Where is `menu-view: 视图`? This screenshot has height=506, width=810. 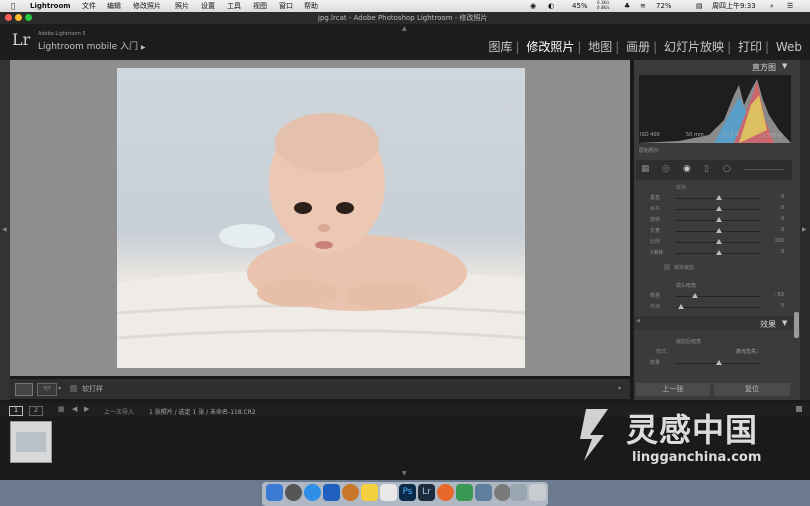 menu-view: 视图 is located at coordinates (260, 6).